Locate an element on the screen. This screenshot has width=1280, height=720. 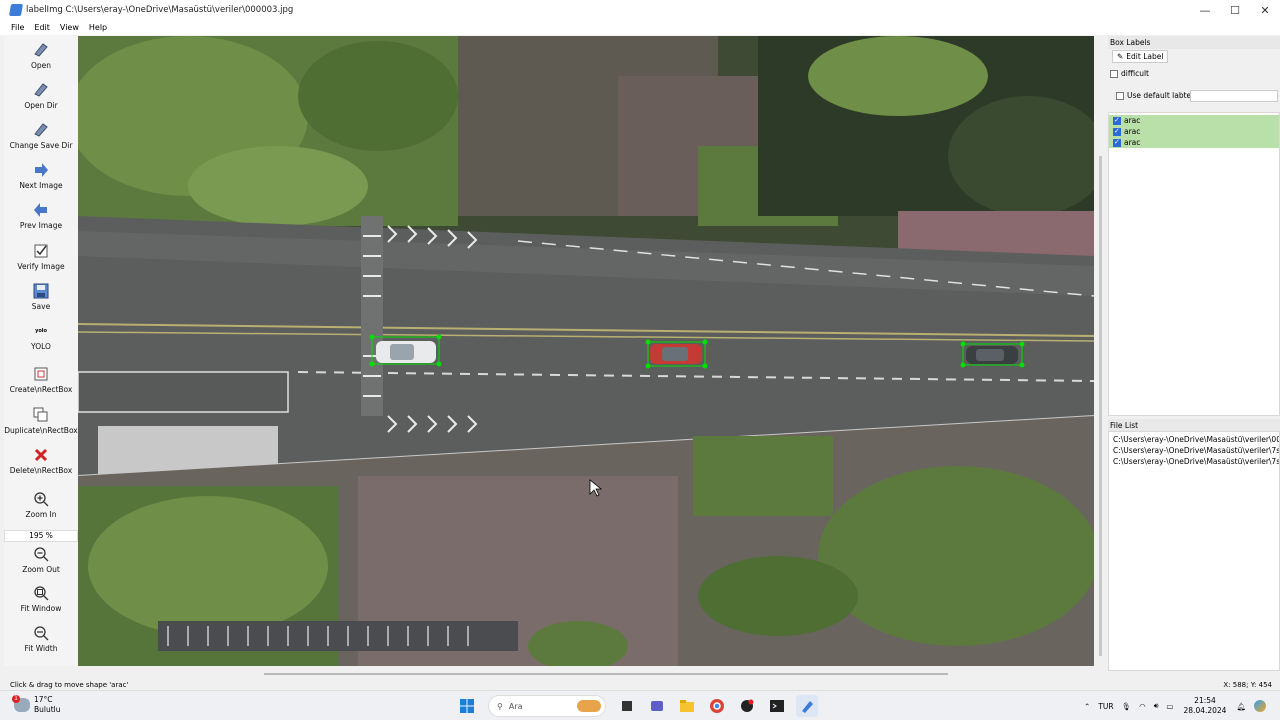
search-icon: ⚲ is located at coordinates (500, 706).